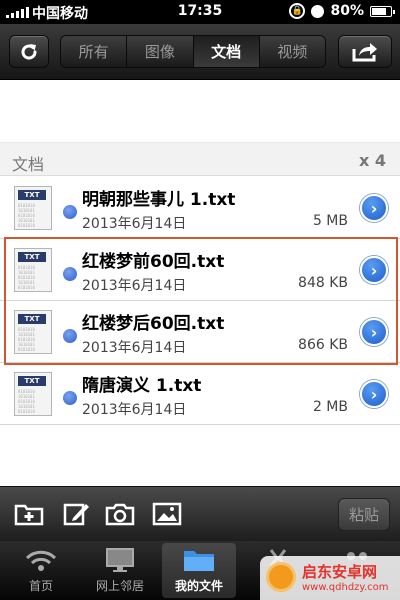 The width and height of the screenshot is (400, 600). I want to click on category-segmented-control: 所有 图像 文档 视频, so click(193, 51).